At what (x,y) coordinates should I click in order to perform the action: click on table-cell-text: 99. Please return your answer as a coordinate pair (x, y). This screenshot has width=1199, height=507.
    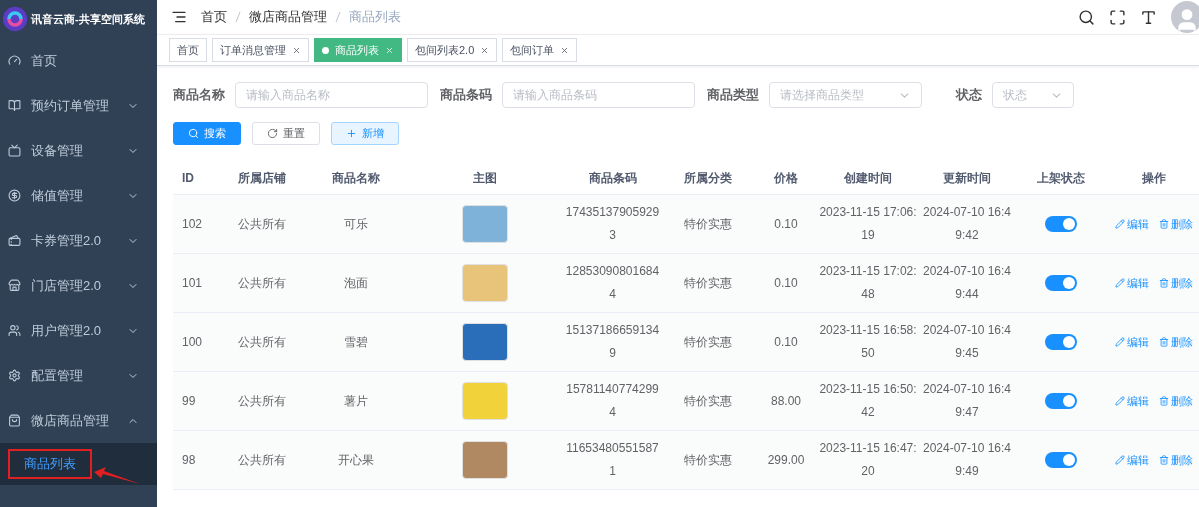
    Looking at the image, I should click on (188, 401).